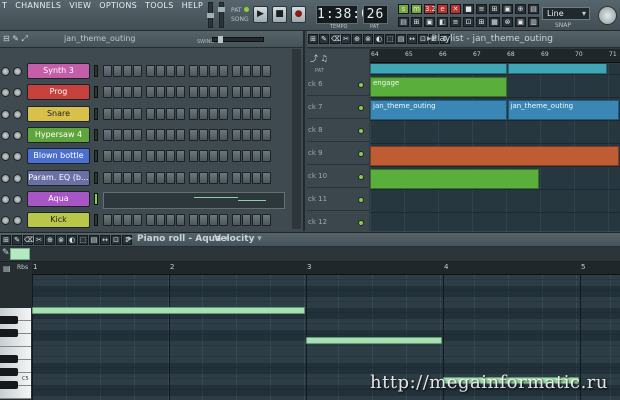  I want to click on piano-roll-tool-icon: ✎, so click(17, 240).